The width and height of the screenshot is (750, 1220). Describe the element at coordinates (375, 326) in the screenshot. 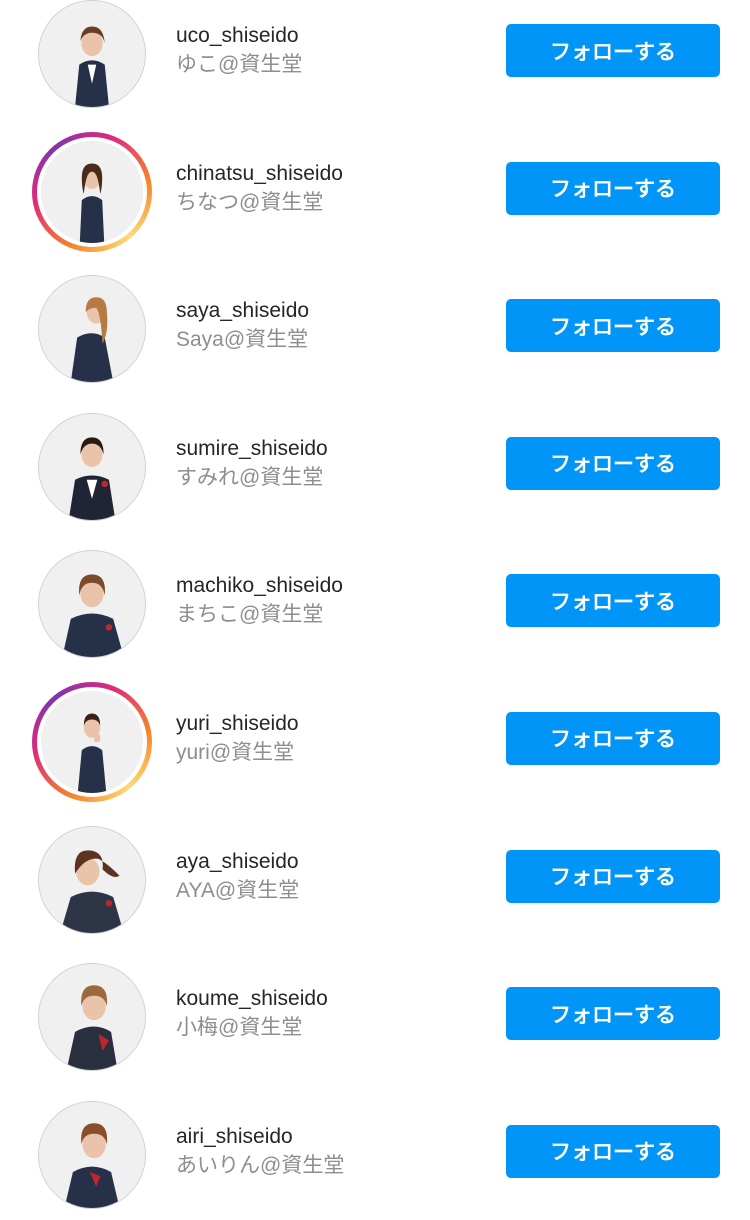

I see `account-row: saya_shiseido Saya@資生堂 フォローする` at that location.